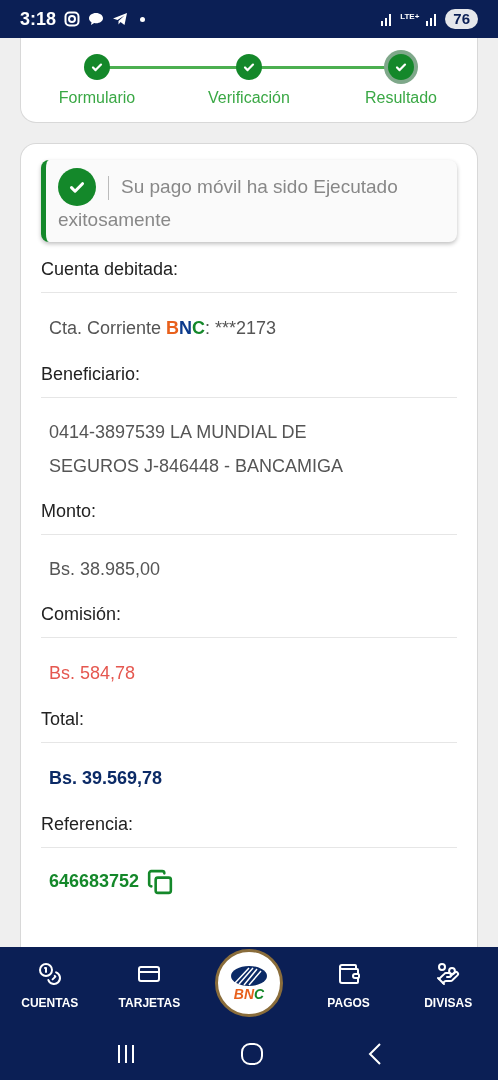 The height and width of the screenshot is (1080, 498). What do you see at coordinates (249, 380) in the screenshot?
I see `field-label: Beneficiario:` at bounding box center [249, 380].